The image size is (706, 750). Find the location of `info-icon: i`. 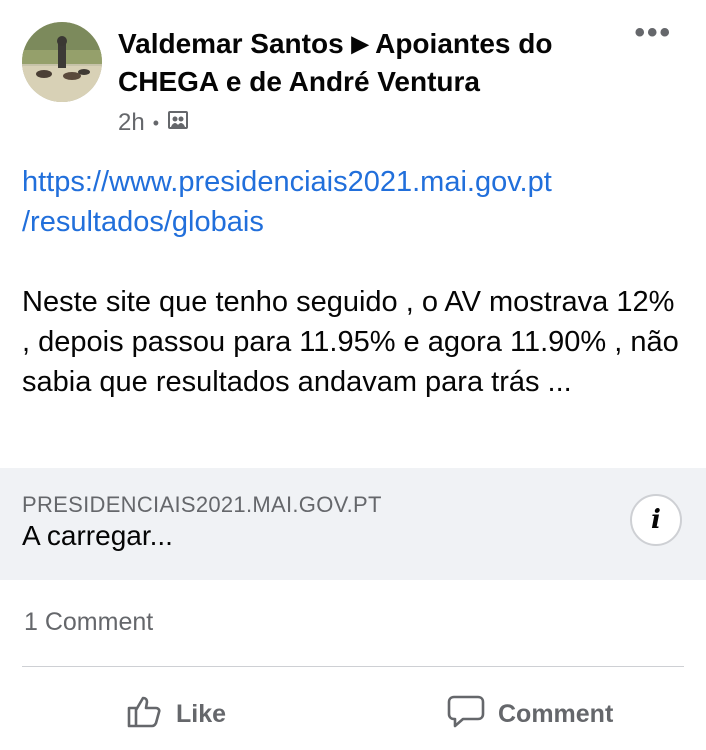

info-icon: i is located at coordinates (656, 520).